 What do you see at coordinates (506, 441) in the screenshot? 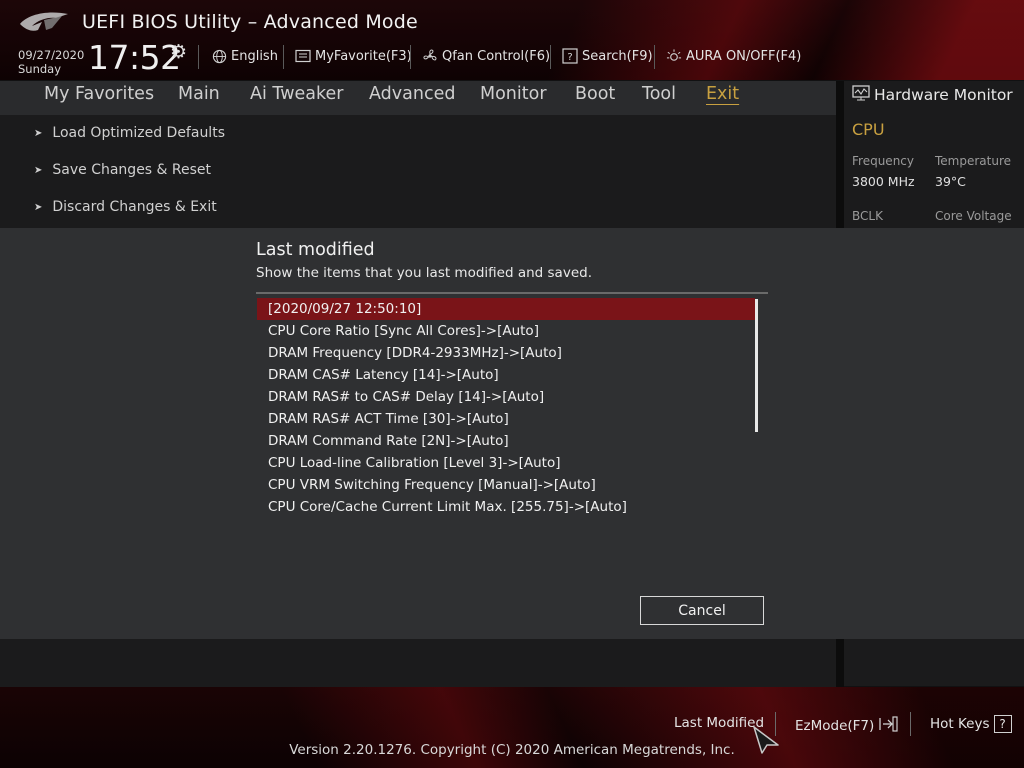
I see `list-item: DRAM Command Rate [2N]->[Auto]` at bounding box center [506, 441].